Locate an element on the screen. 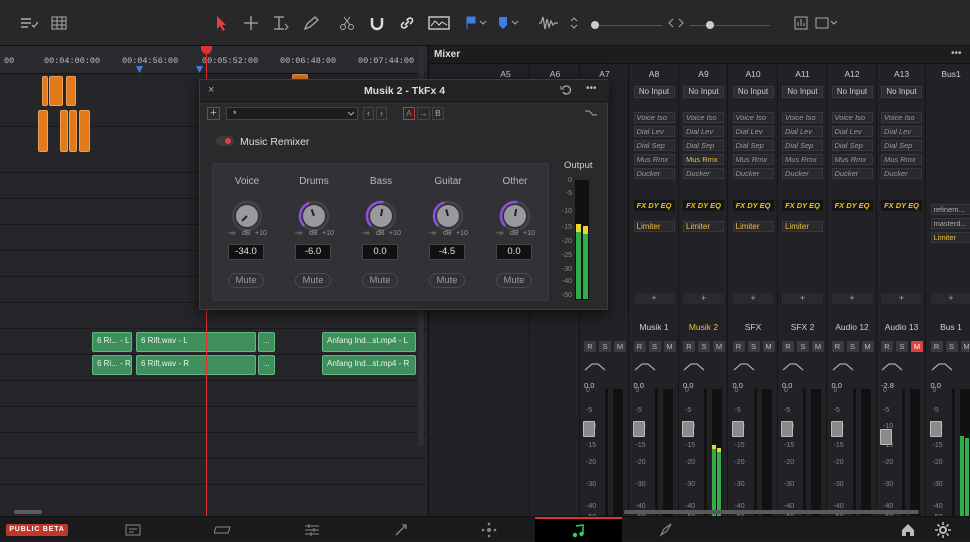  prev-preset-icon: ‹ is located at coordinates (368, 113).